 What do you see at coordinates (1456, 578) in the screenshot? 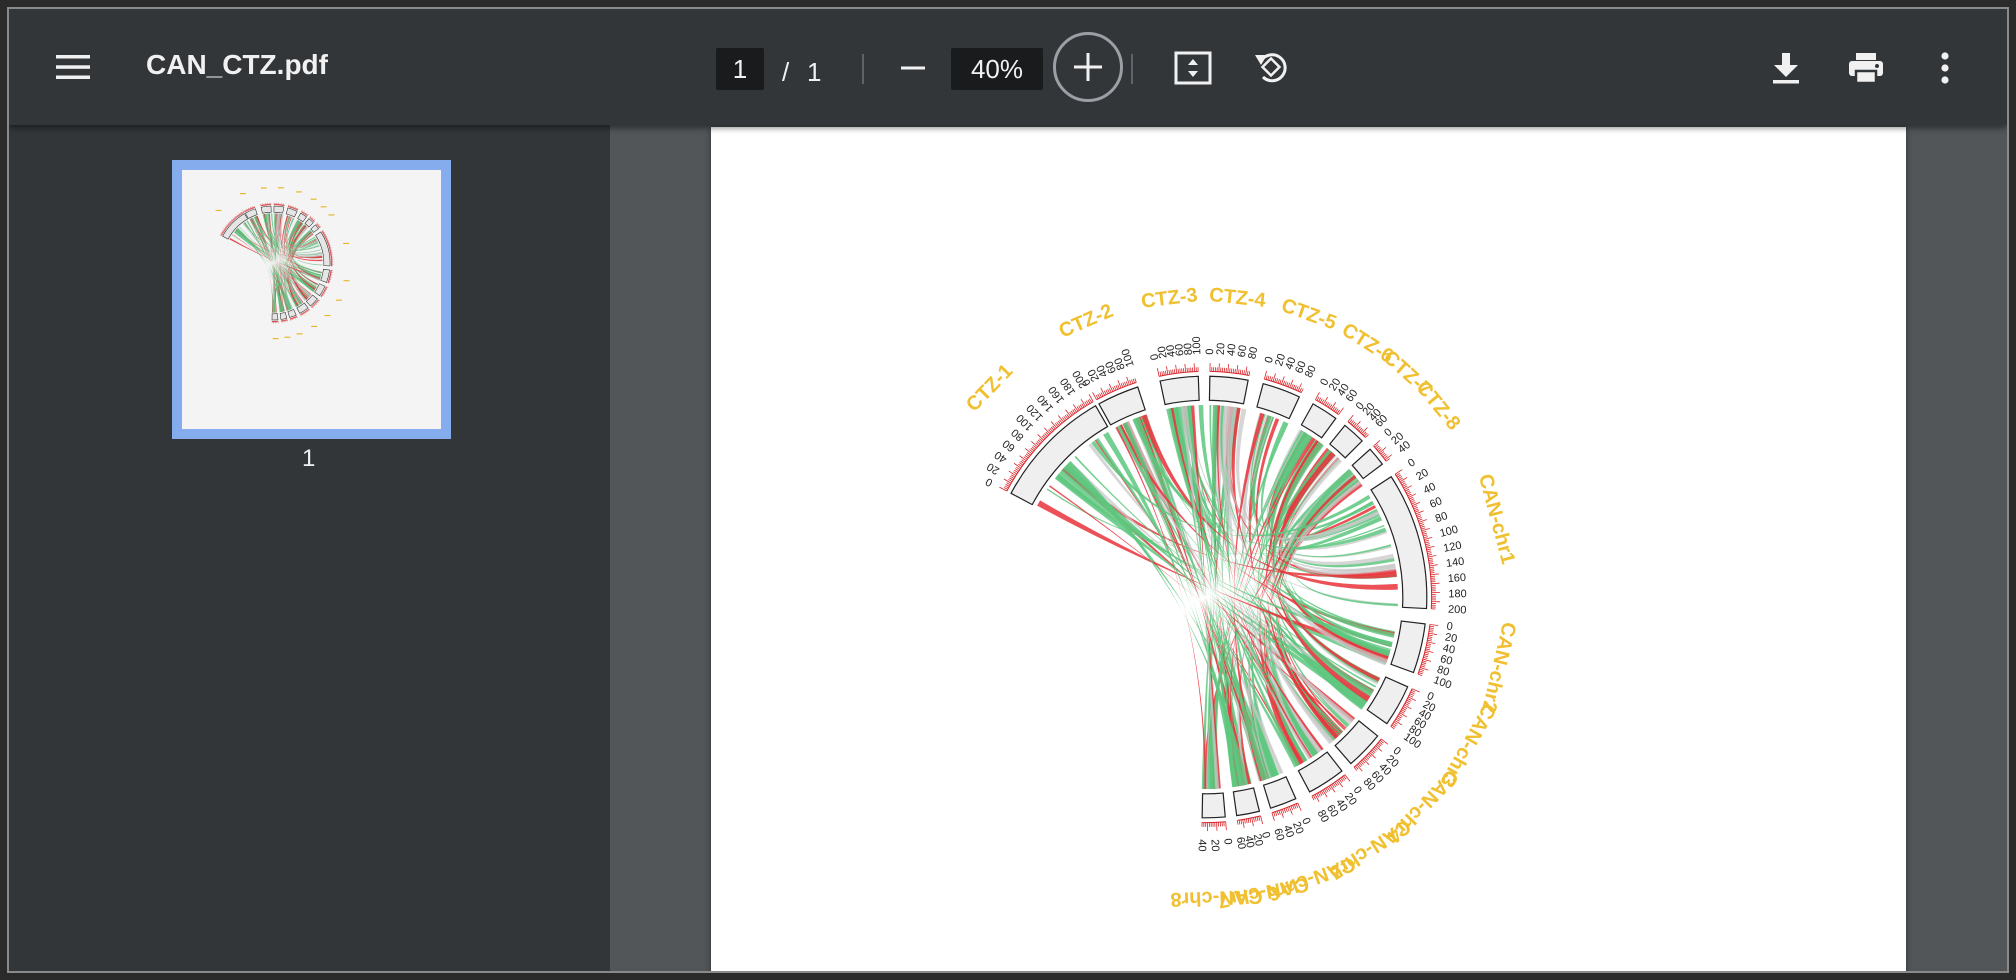
I see `tick-label: 160` at bounding box center [1456, 578].